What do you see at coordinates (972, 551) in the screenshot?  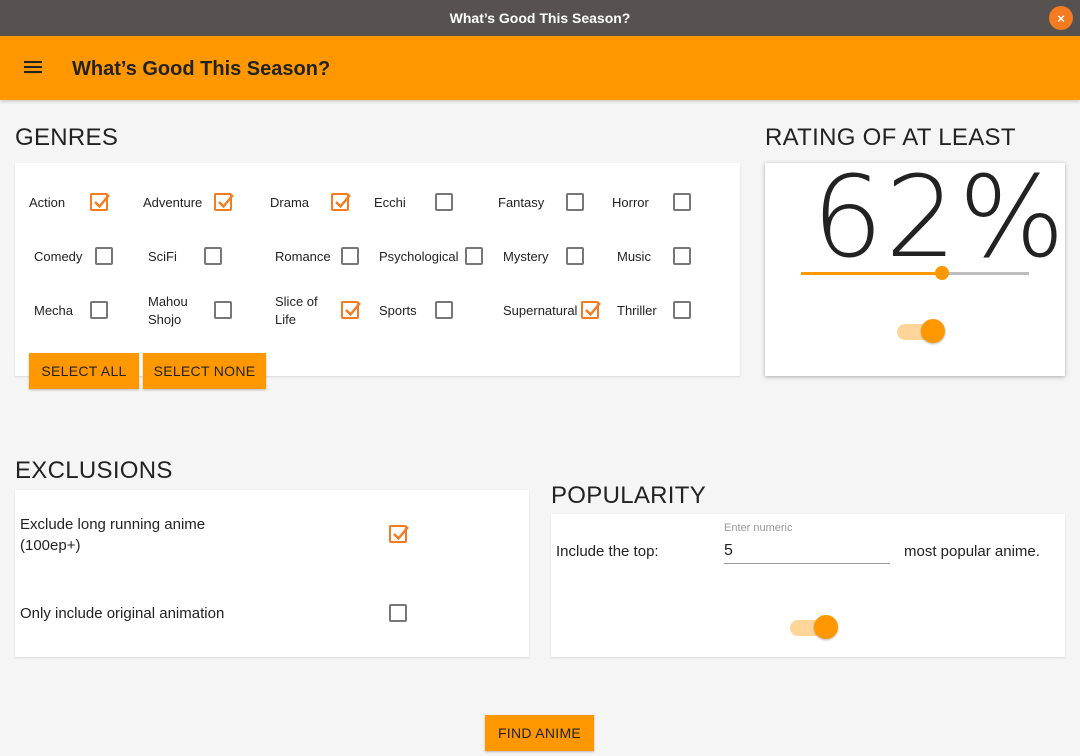 I see `popularity-suffix: most popular anime.` at bounding box center [972, 551].